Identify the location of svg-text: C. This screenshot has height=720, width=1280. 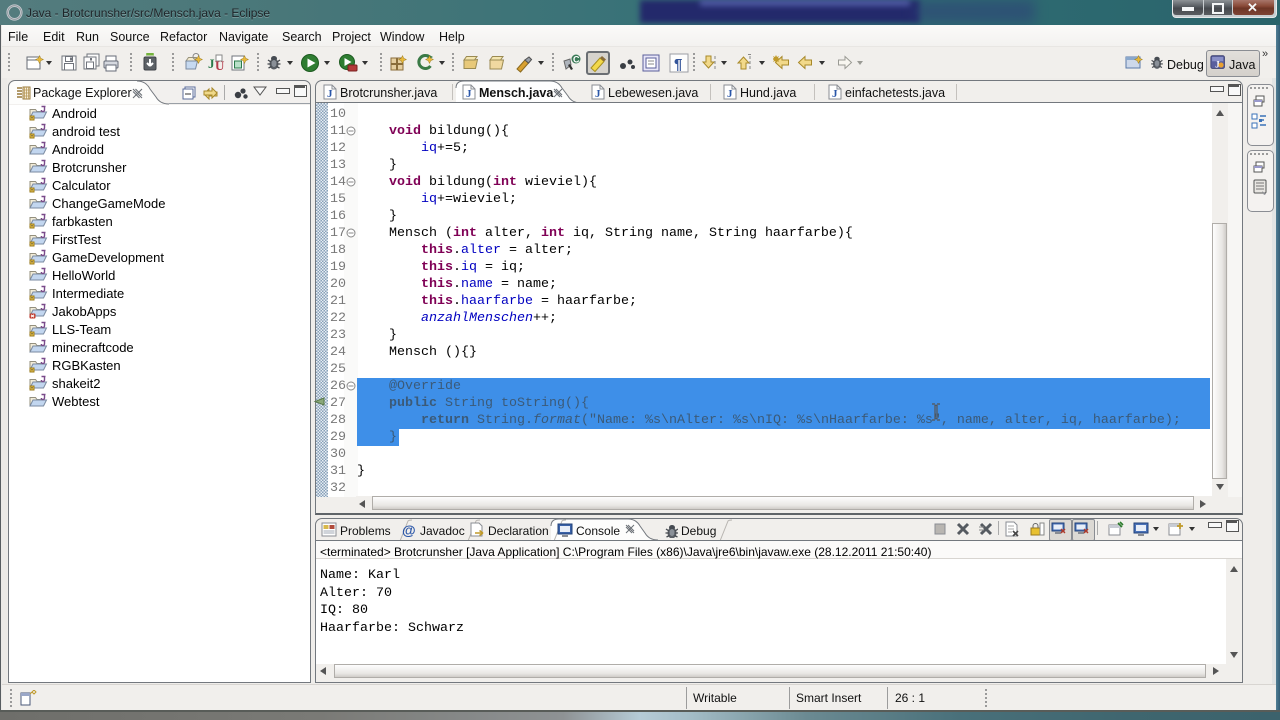
(576, 60).